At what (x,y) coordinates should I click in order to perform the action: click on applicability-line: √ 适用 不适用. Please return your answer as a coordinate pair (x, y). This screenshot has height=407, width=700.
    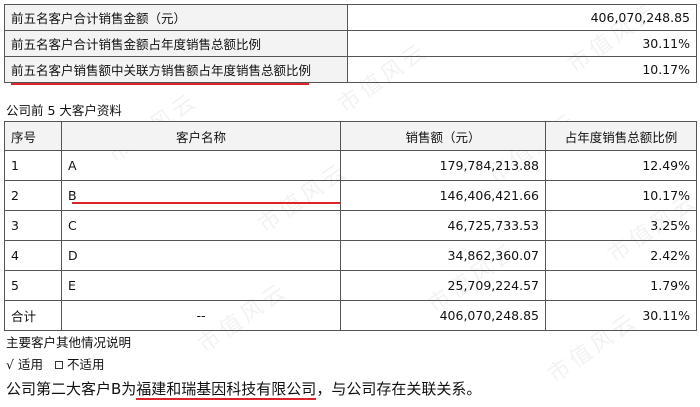
    Looking at the image, I should click on (55, 363).